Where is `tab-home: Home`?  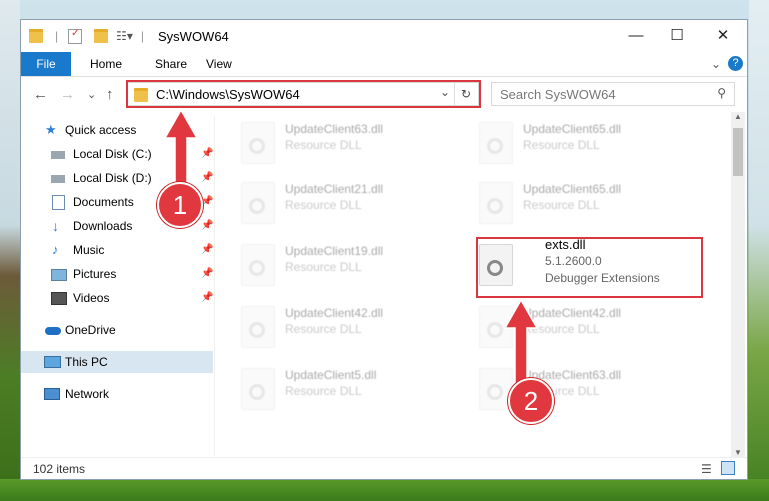
tab-home: Home is located at coordinates (106, 64).